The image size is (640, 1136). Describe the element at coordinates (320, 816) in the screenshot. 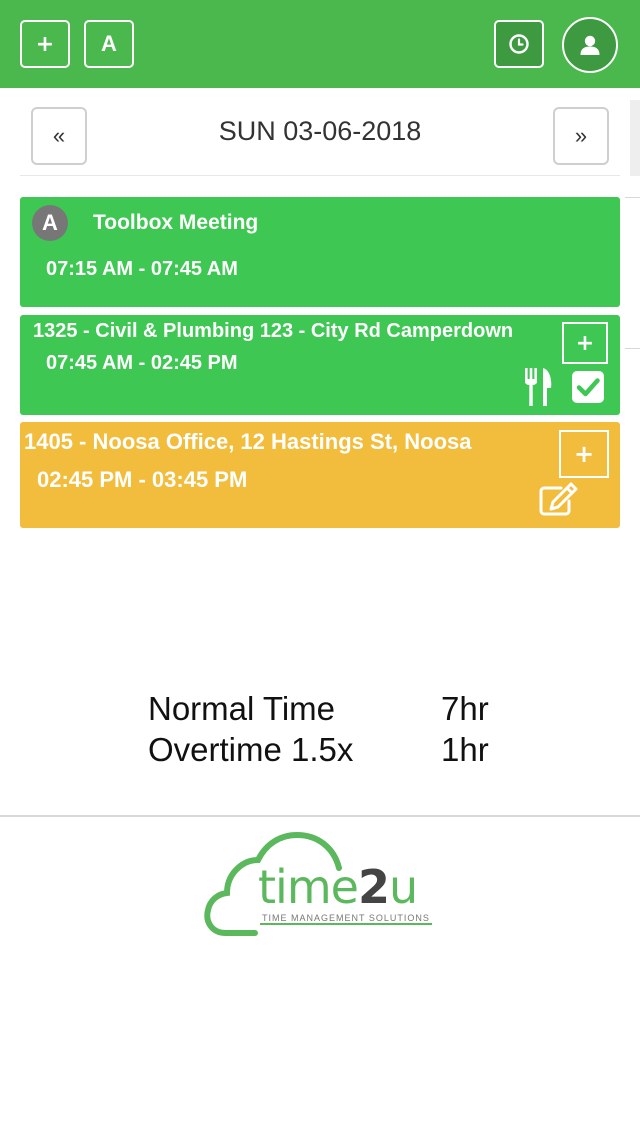

I see `footer-divider` at that location.